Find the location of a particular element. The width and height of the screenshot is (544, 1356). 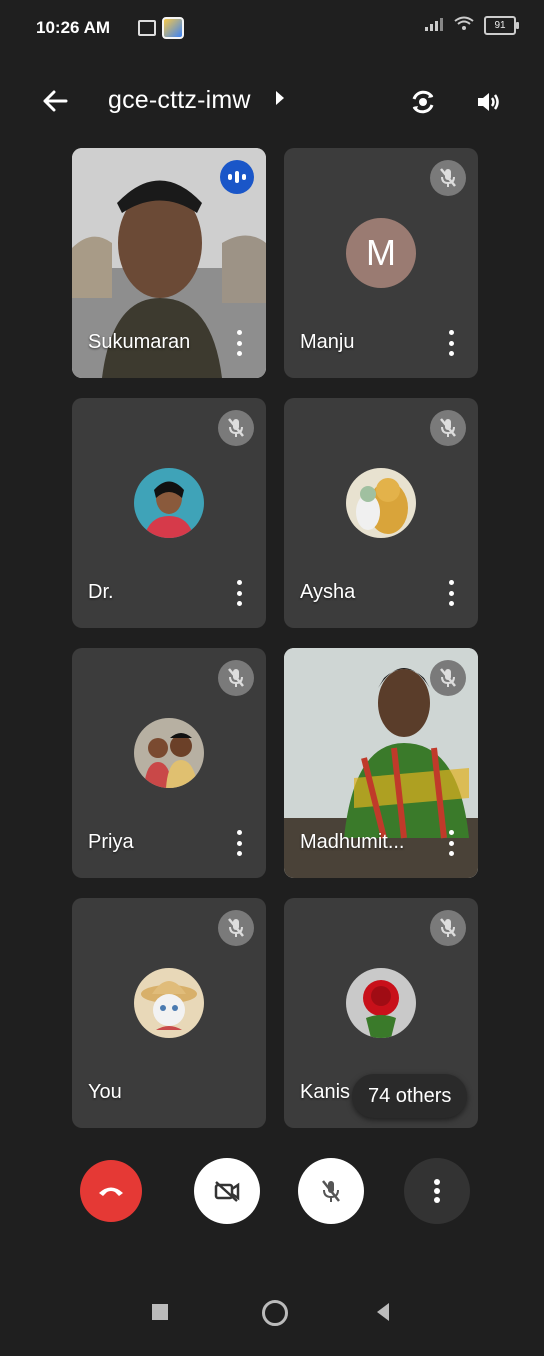

hang-up-icon is located at coordinates (111, 1191).